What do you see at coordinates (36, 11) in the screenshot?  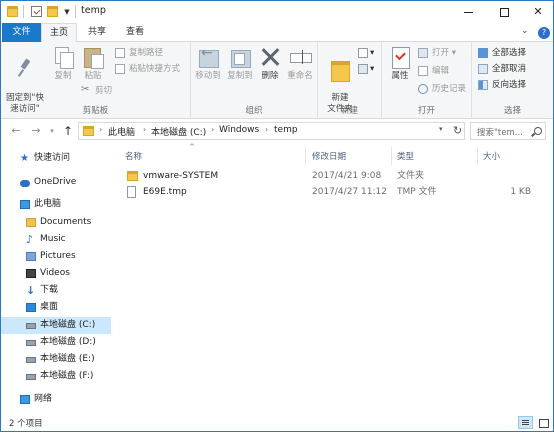 I see `properties-icon` at bounding box center [36, 11].